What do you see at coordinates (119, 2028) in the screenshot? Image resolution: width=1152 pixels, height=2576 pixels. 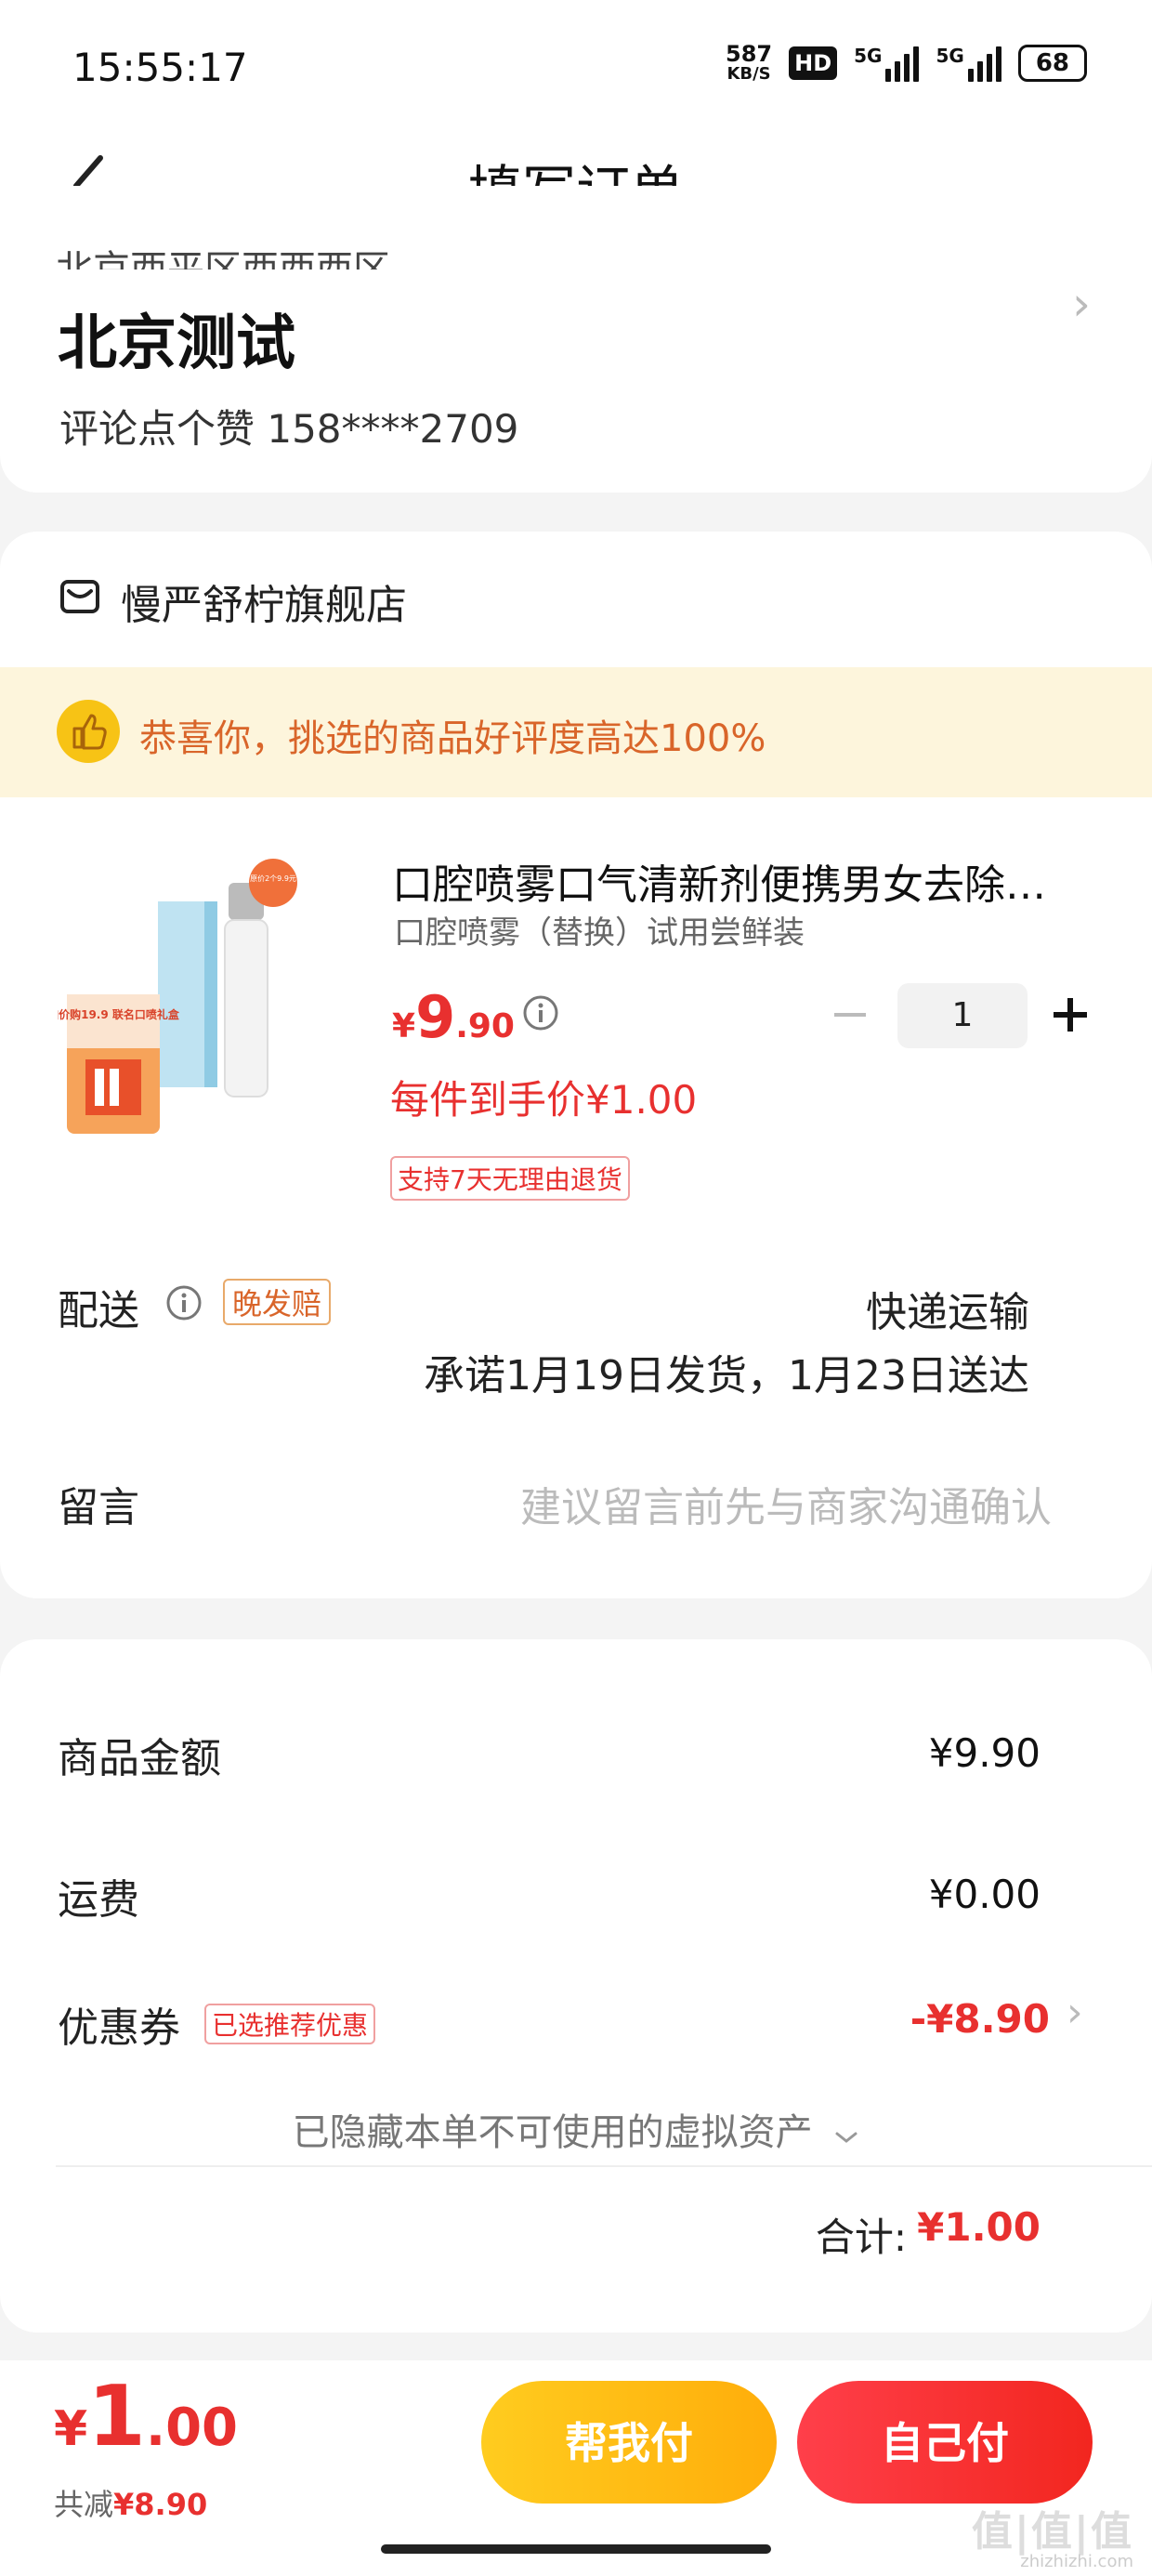 I see `coupon-label: 优惠券` at bounding box center [119, 2028].